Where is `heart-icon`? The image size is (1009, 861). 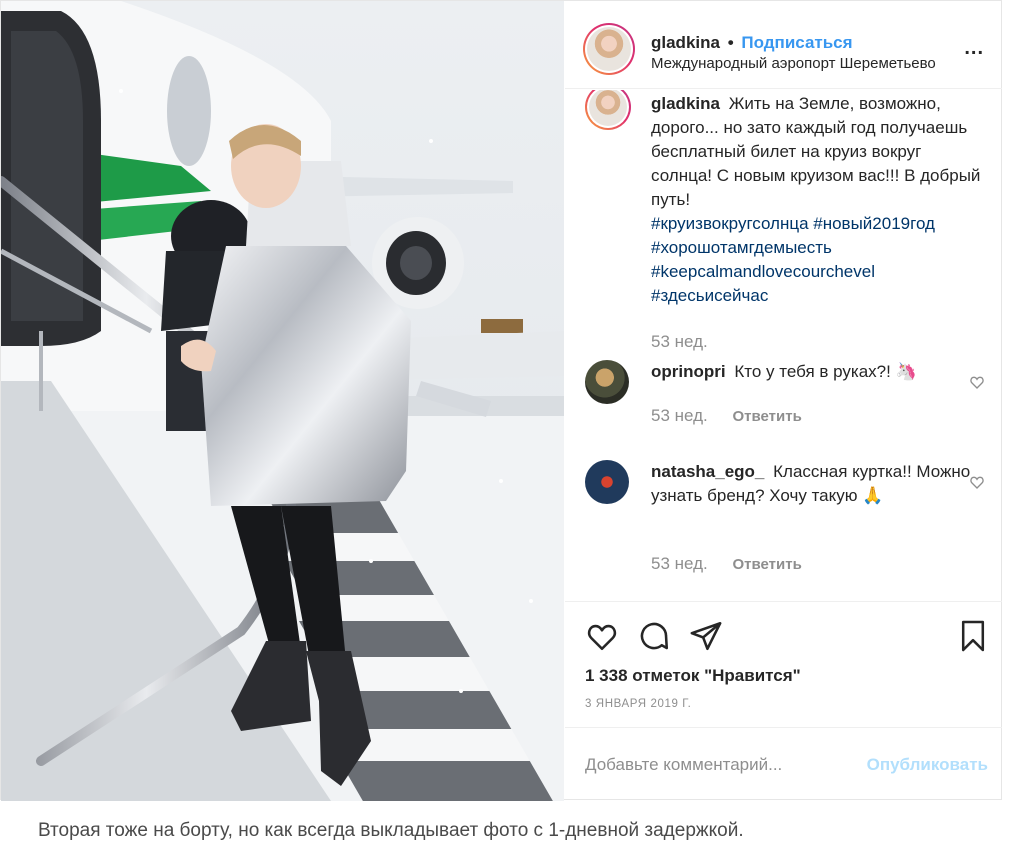
heart-icon is located at coordinates (602, 636).